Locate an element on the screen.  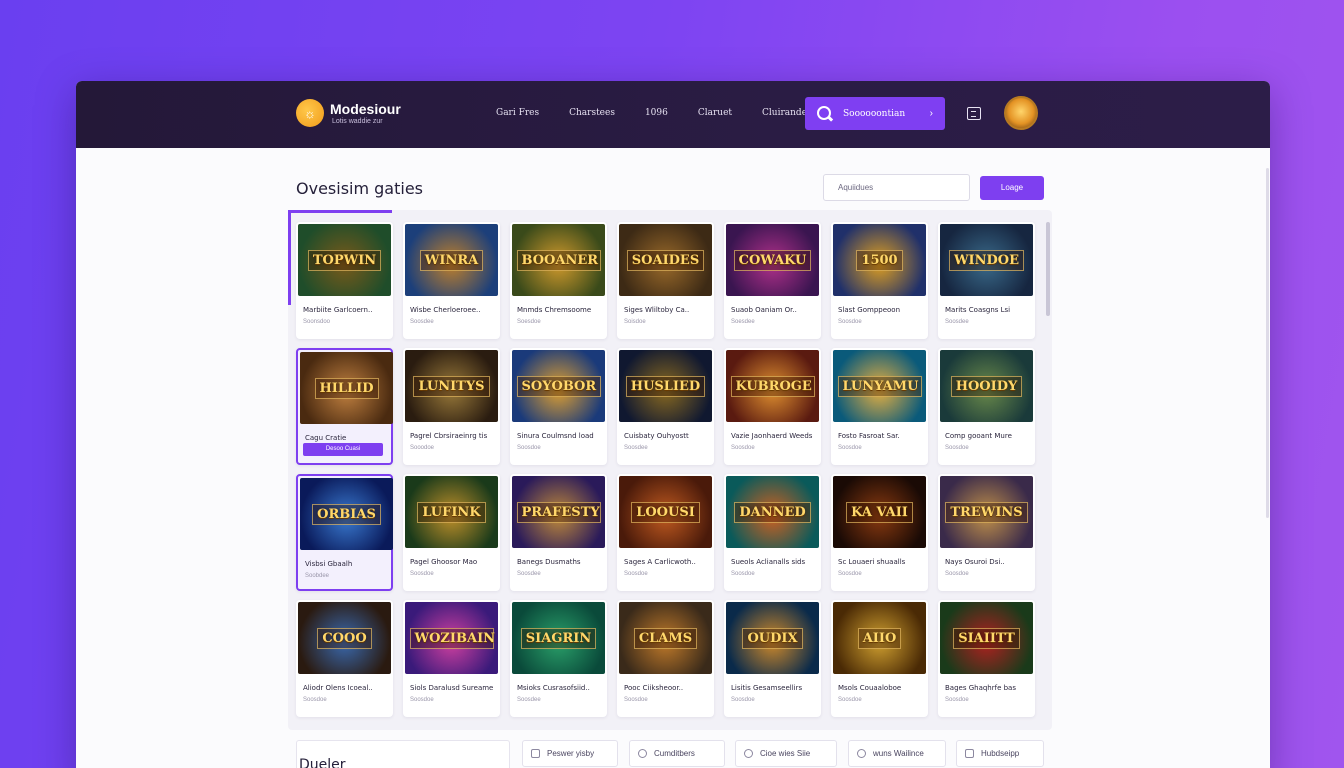
game-thumbnail: LUNYAMU is located at coordinates (879, 386).